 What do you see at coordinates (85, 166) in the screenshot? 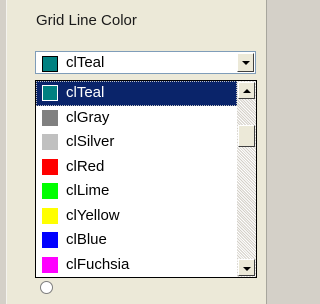
I see `list-item-label: clRed` at bounding box center [85, 166].